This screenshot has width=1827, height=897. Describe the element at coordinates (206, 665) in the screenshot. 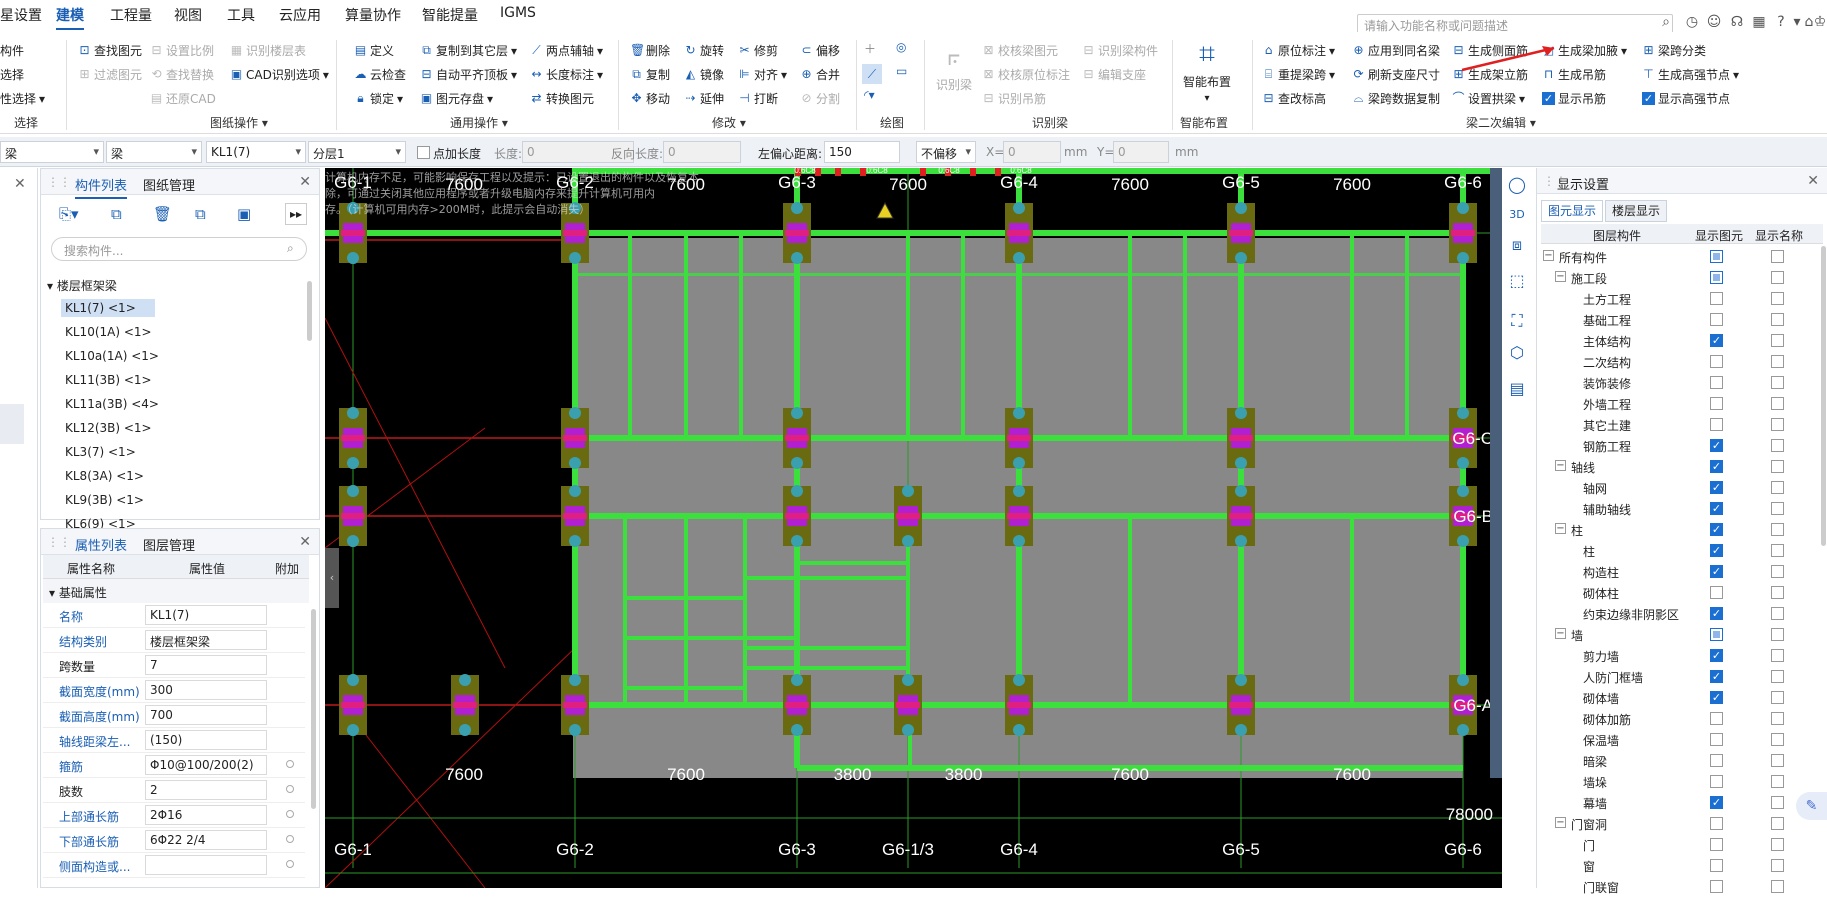

I see `property-value: 7` at that location.